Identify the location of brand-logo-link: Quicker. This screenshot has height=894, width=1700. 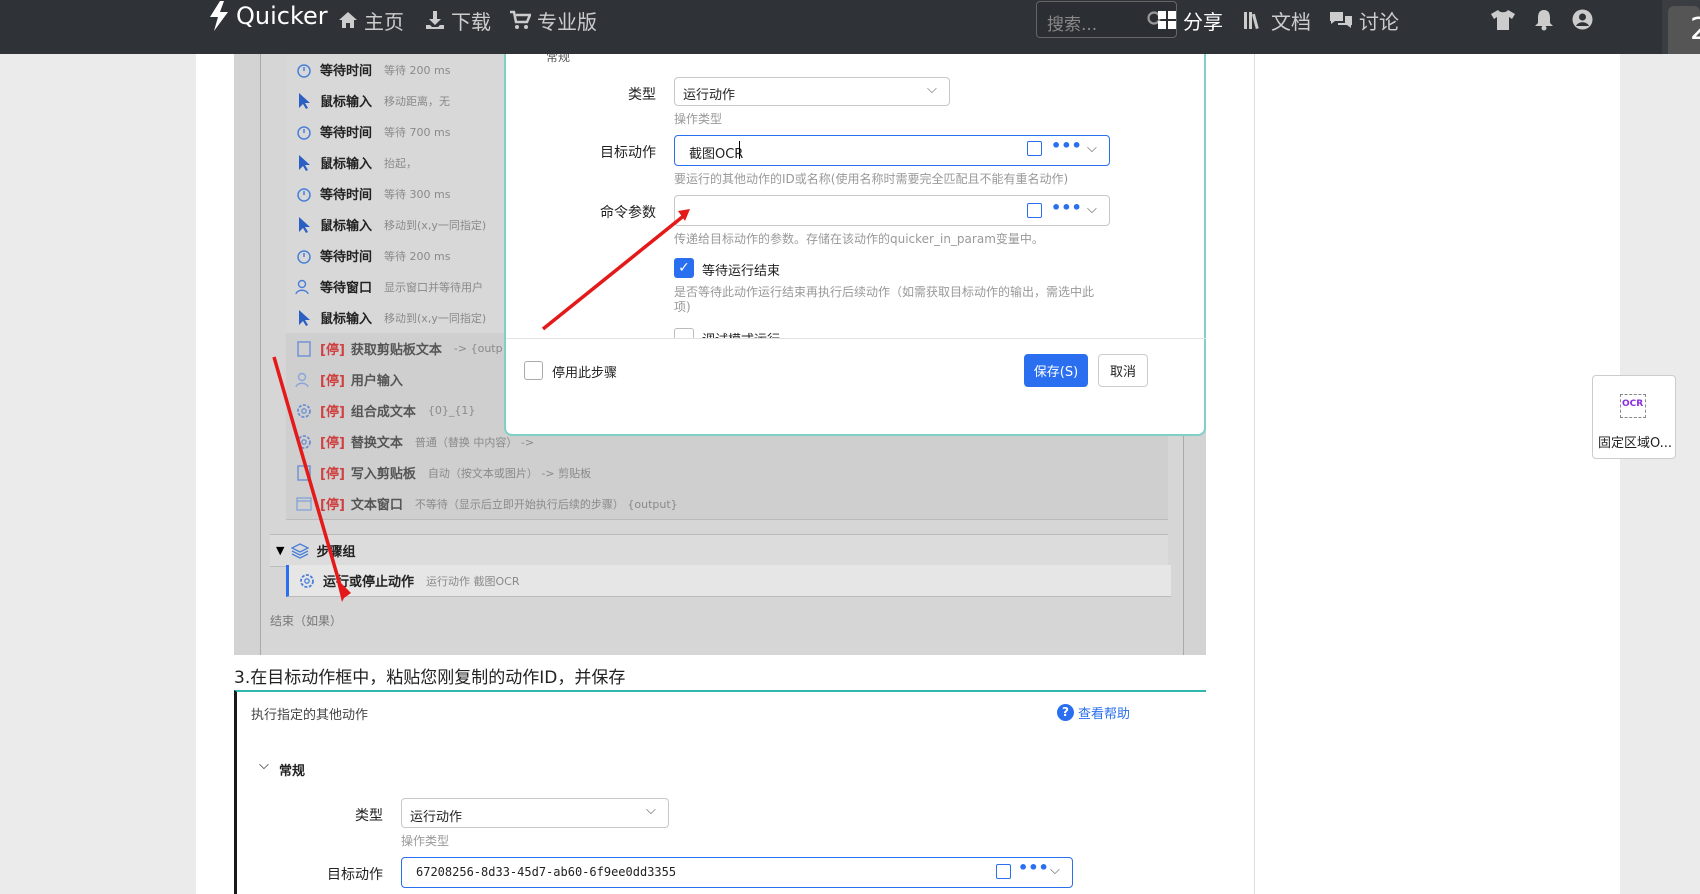
(268, 16).